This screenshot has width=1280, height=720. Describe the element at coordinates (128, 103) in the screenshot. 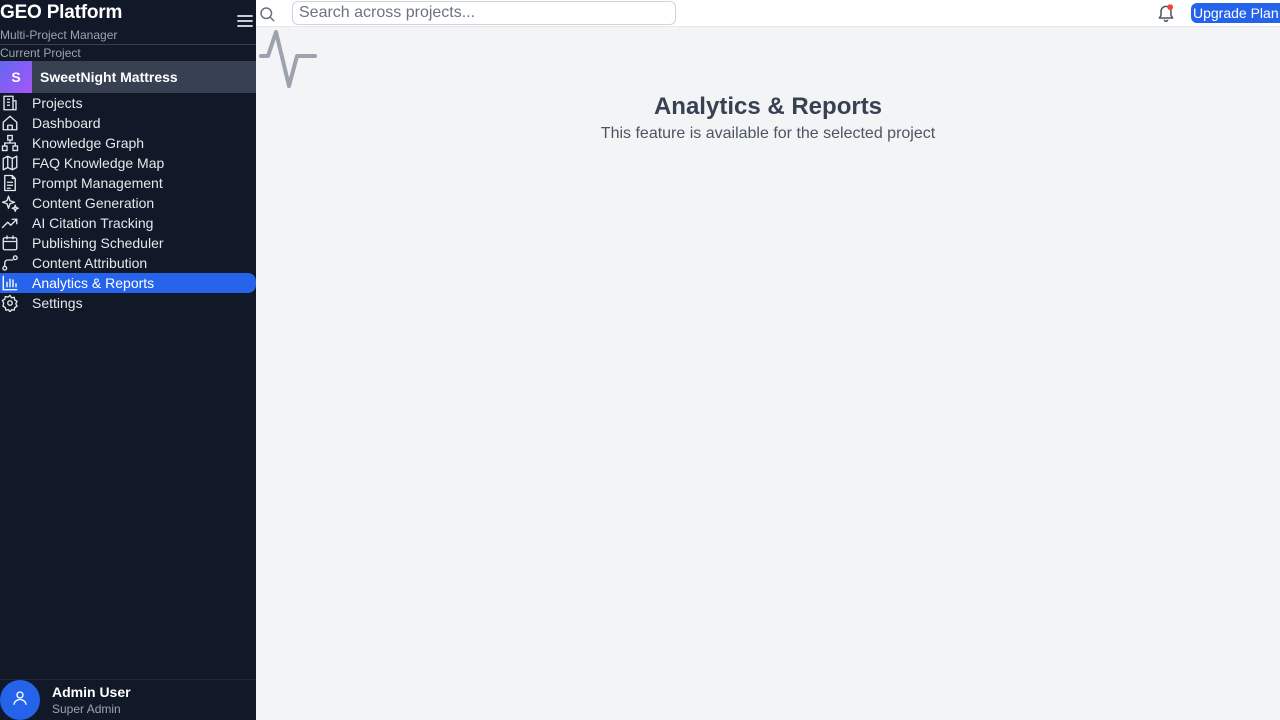

I see `sidebar-item-projects: Projects` at that location.